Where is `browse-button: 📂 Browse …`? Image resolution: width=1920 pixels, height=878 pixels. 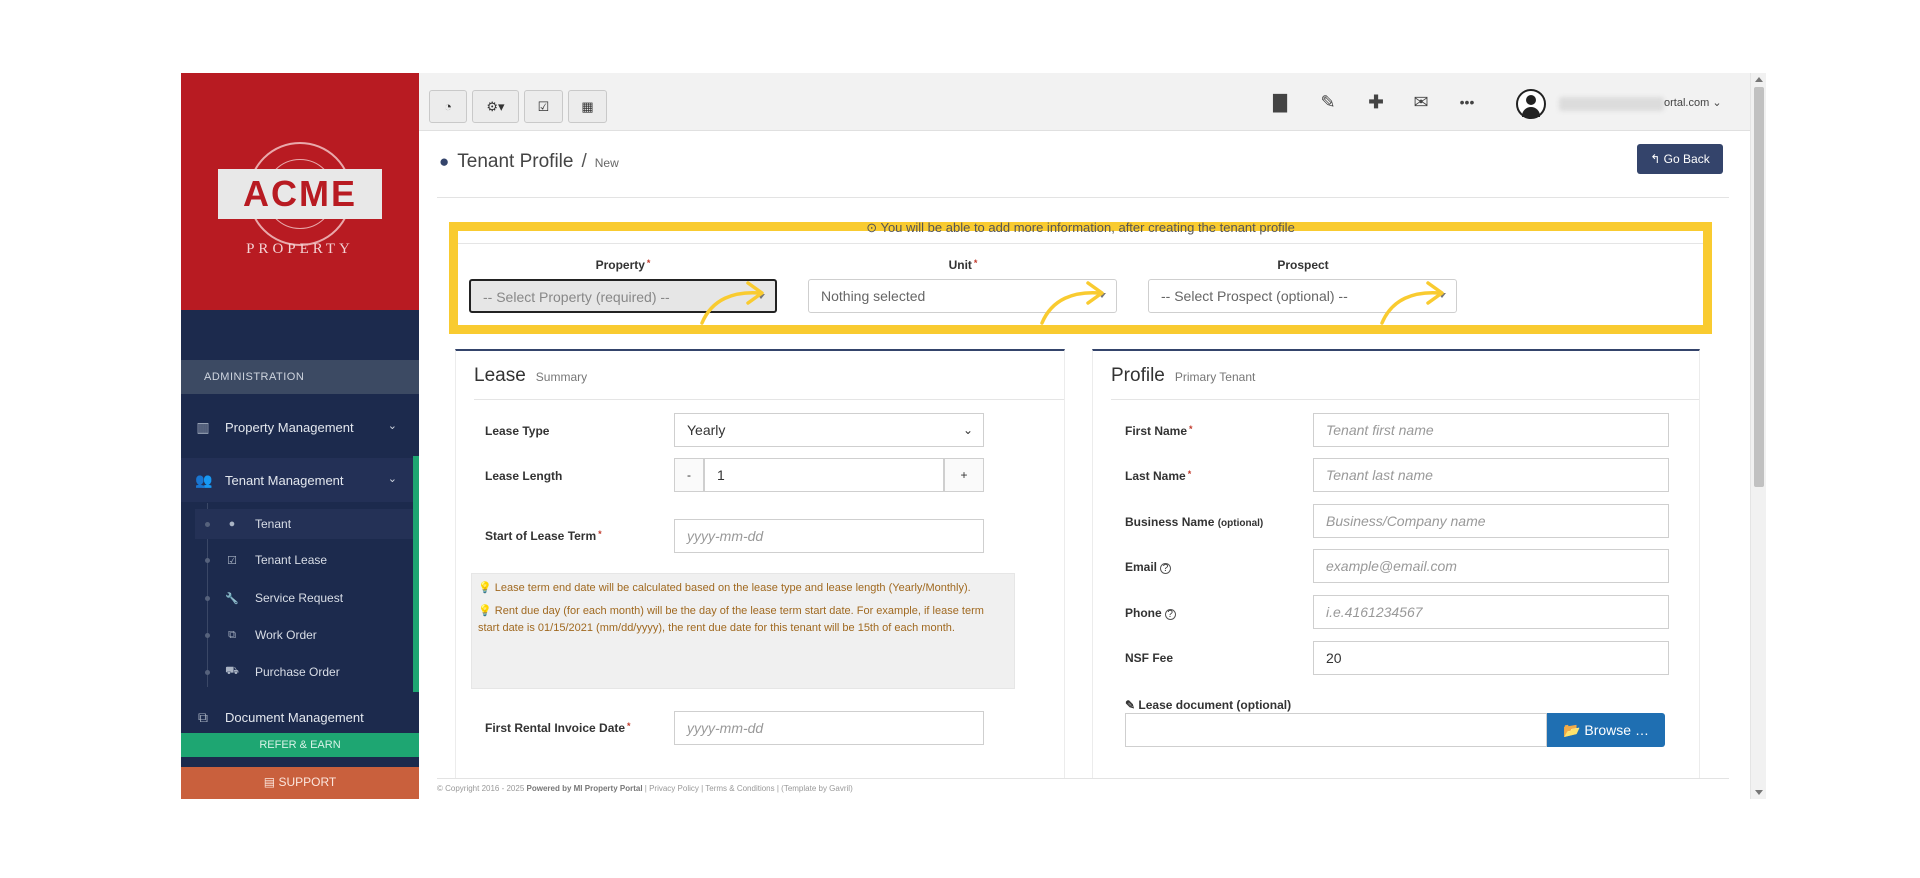 browse-button: 📂 Browse … is located at coordinates (1606, 730).